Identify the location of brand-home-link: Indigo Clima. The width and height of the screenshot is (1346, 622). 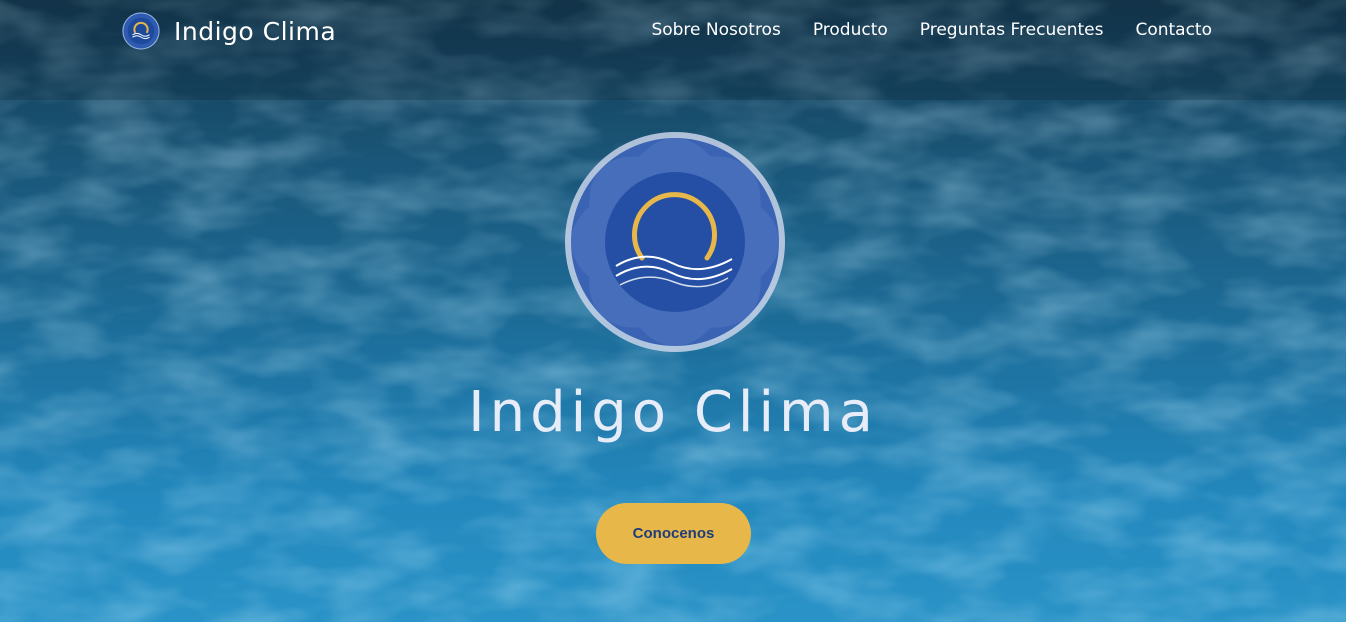
(229, 31).